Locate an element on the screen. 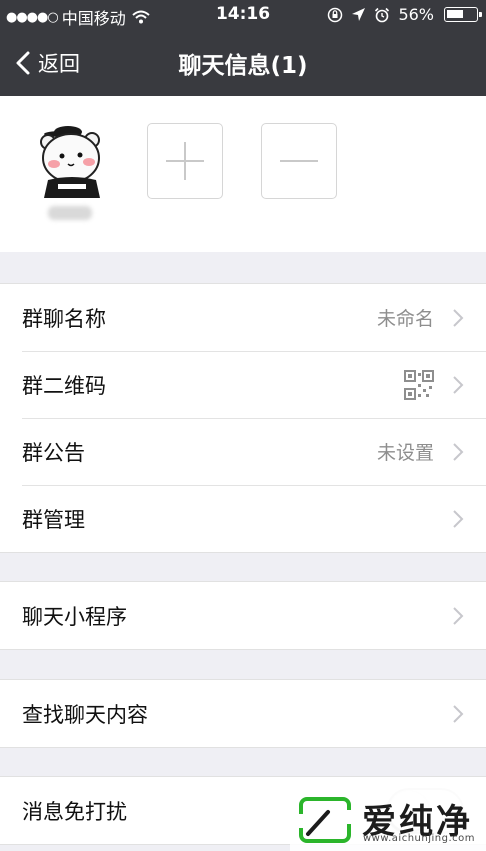 This screenshot has width=486, height=851. status-bar: ●●●●○ 中国移动 14:16 56% is located at coordinates (243, 15).